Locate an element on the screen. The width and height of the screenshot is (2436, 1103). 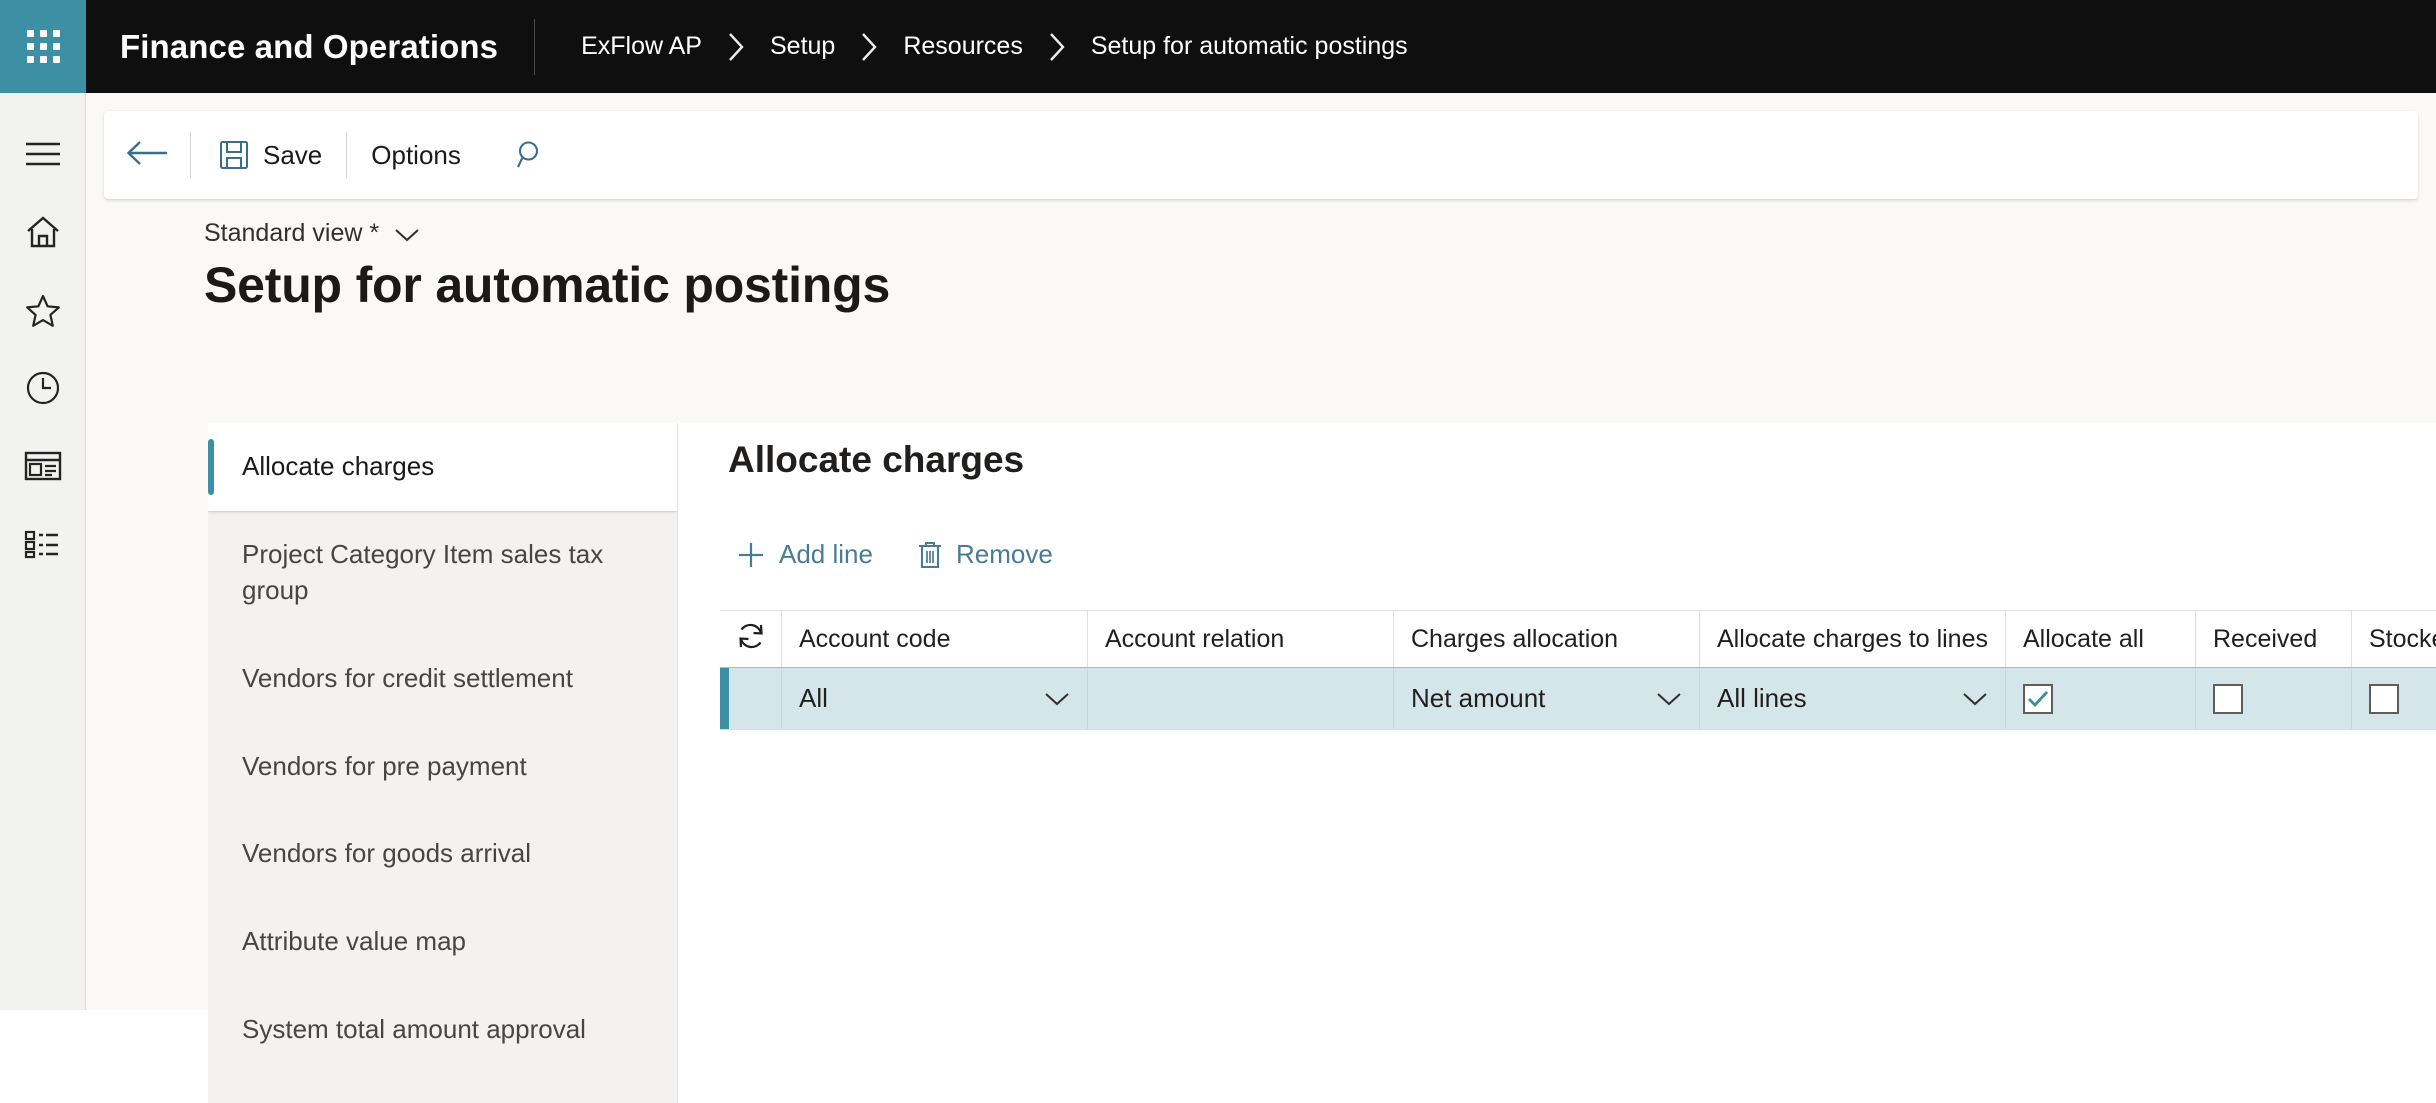
column-header-allocate-charges-to-lines: Allocate charges to lines is located at coordinates (1853, 639).